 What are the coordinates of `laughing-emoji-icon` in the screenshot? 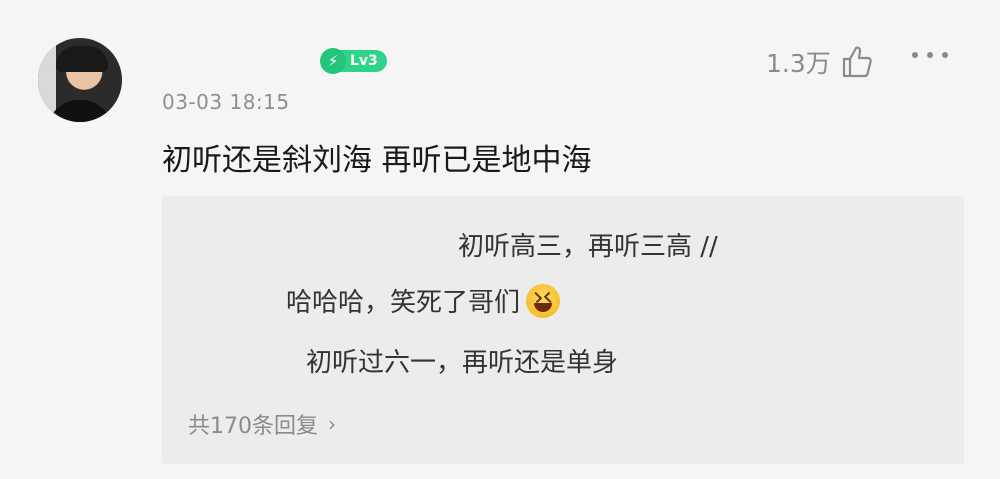 It's located at (543, 300).